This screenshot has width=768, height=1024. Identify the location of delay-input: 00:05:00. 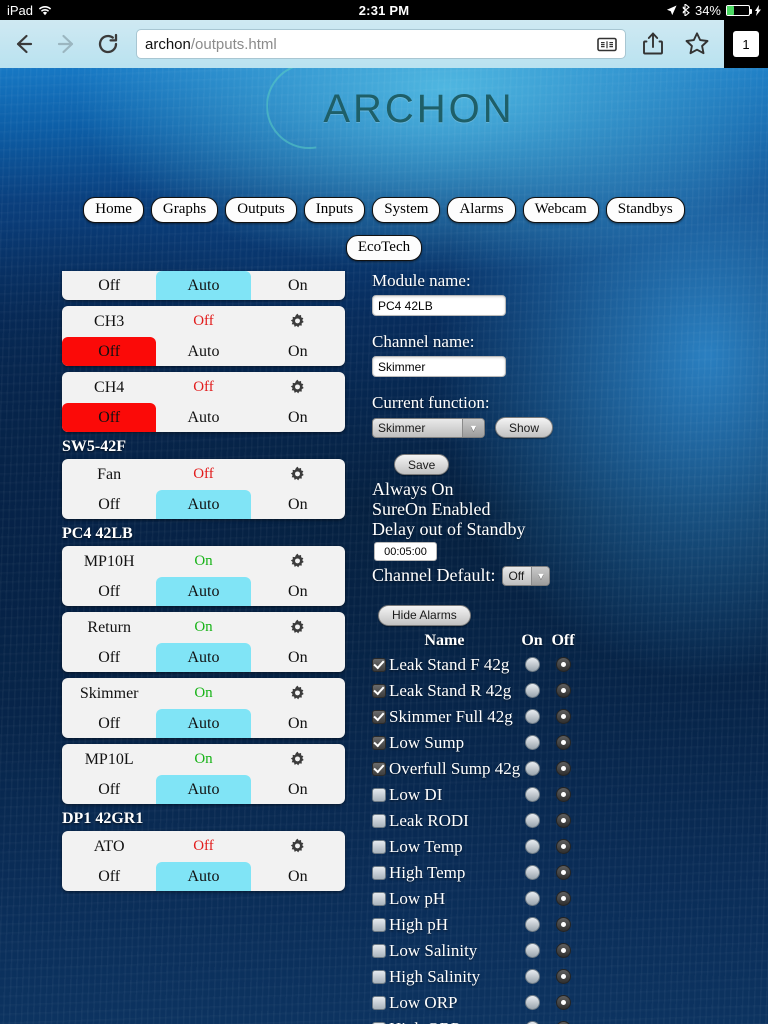
(405, 552).